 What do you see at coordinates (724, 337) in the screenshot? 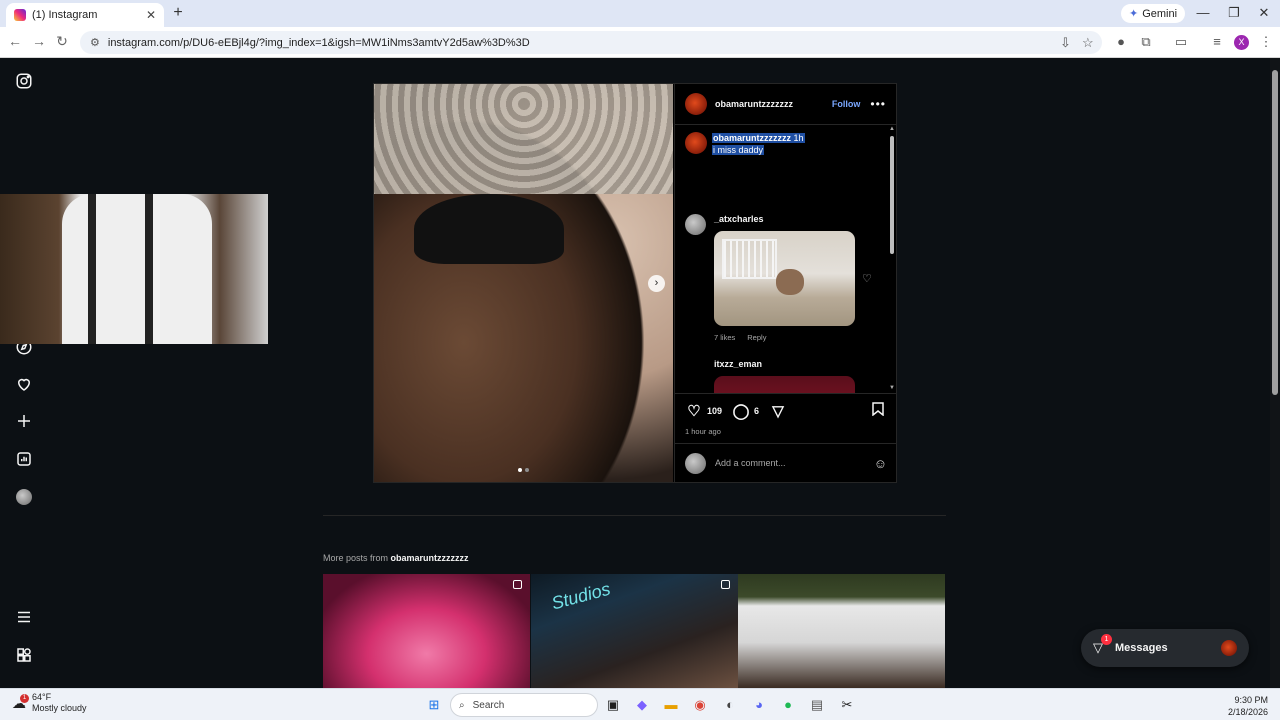
I see `comment-likes: 7 likes` at bounding box center [724, 337].